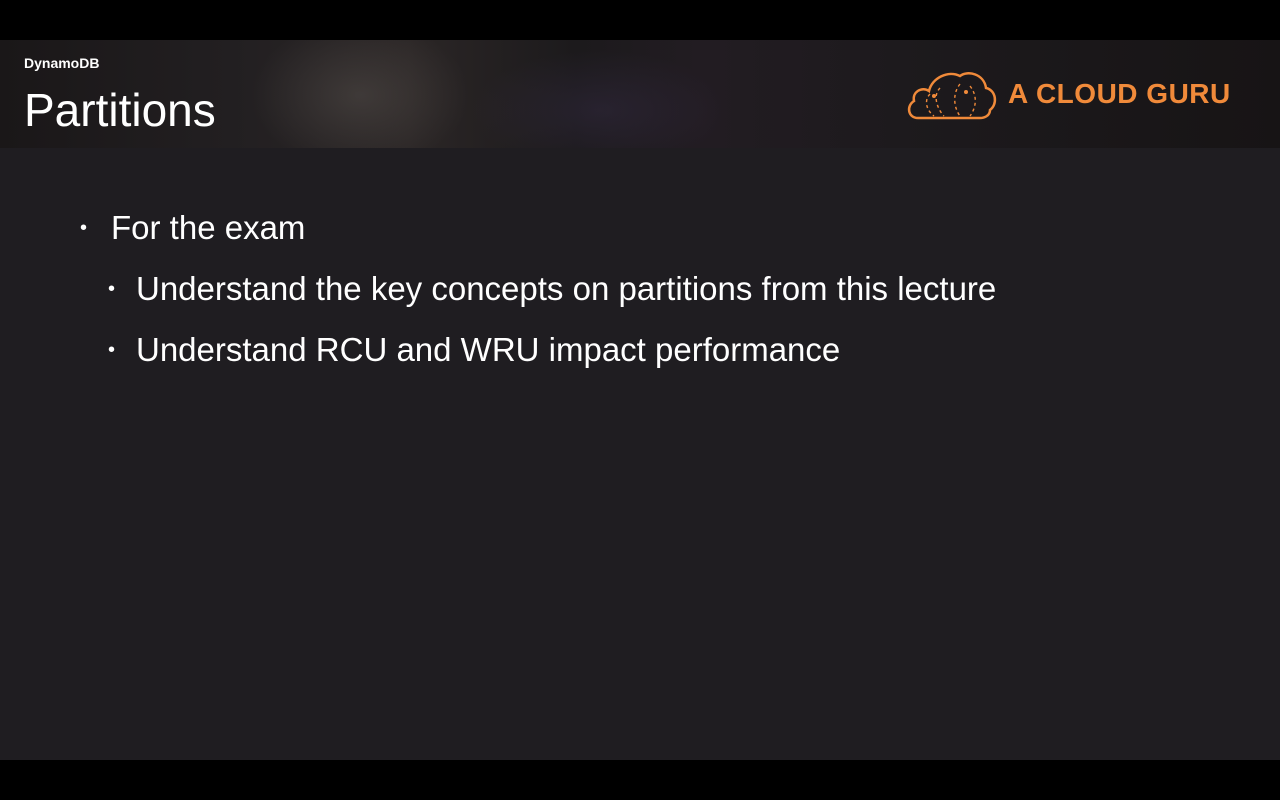 Image resolution: width=1280 pixels, height=800 pixels. What do you see at coordinates (952, 96) in the screenshot?
I see `cloud-icon` at bounding box center [952, 96].